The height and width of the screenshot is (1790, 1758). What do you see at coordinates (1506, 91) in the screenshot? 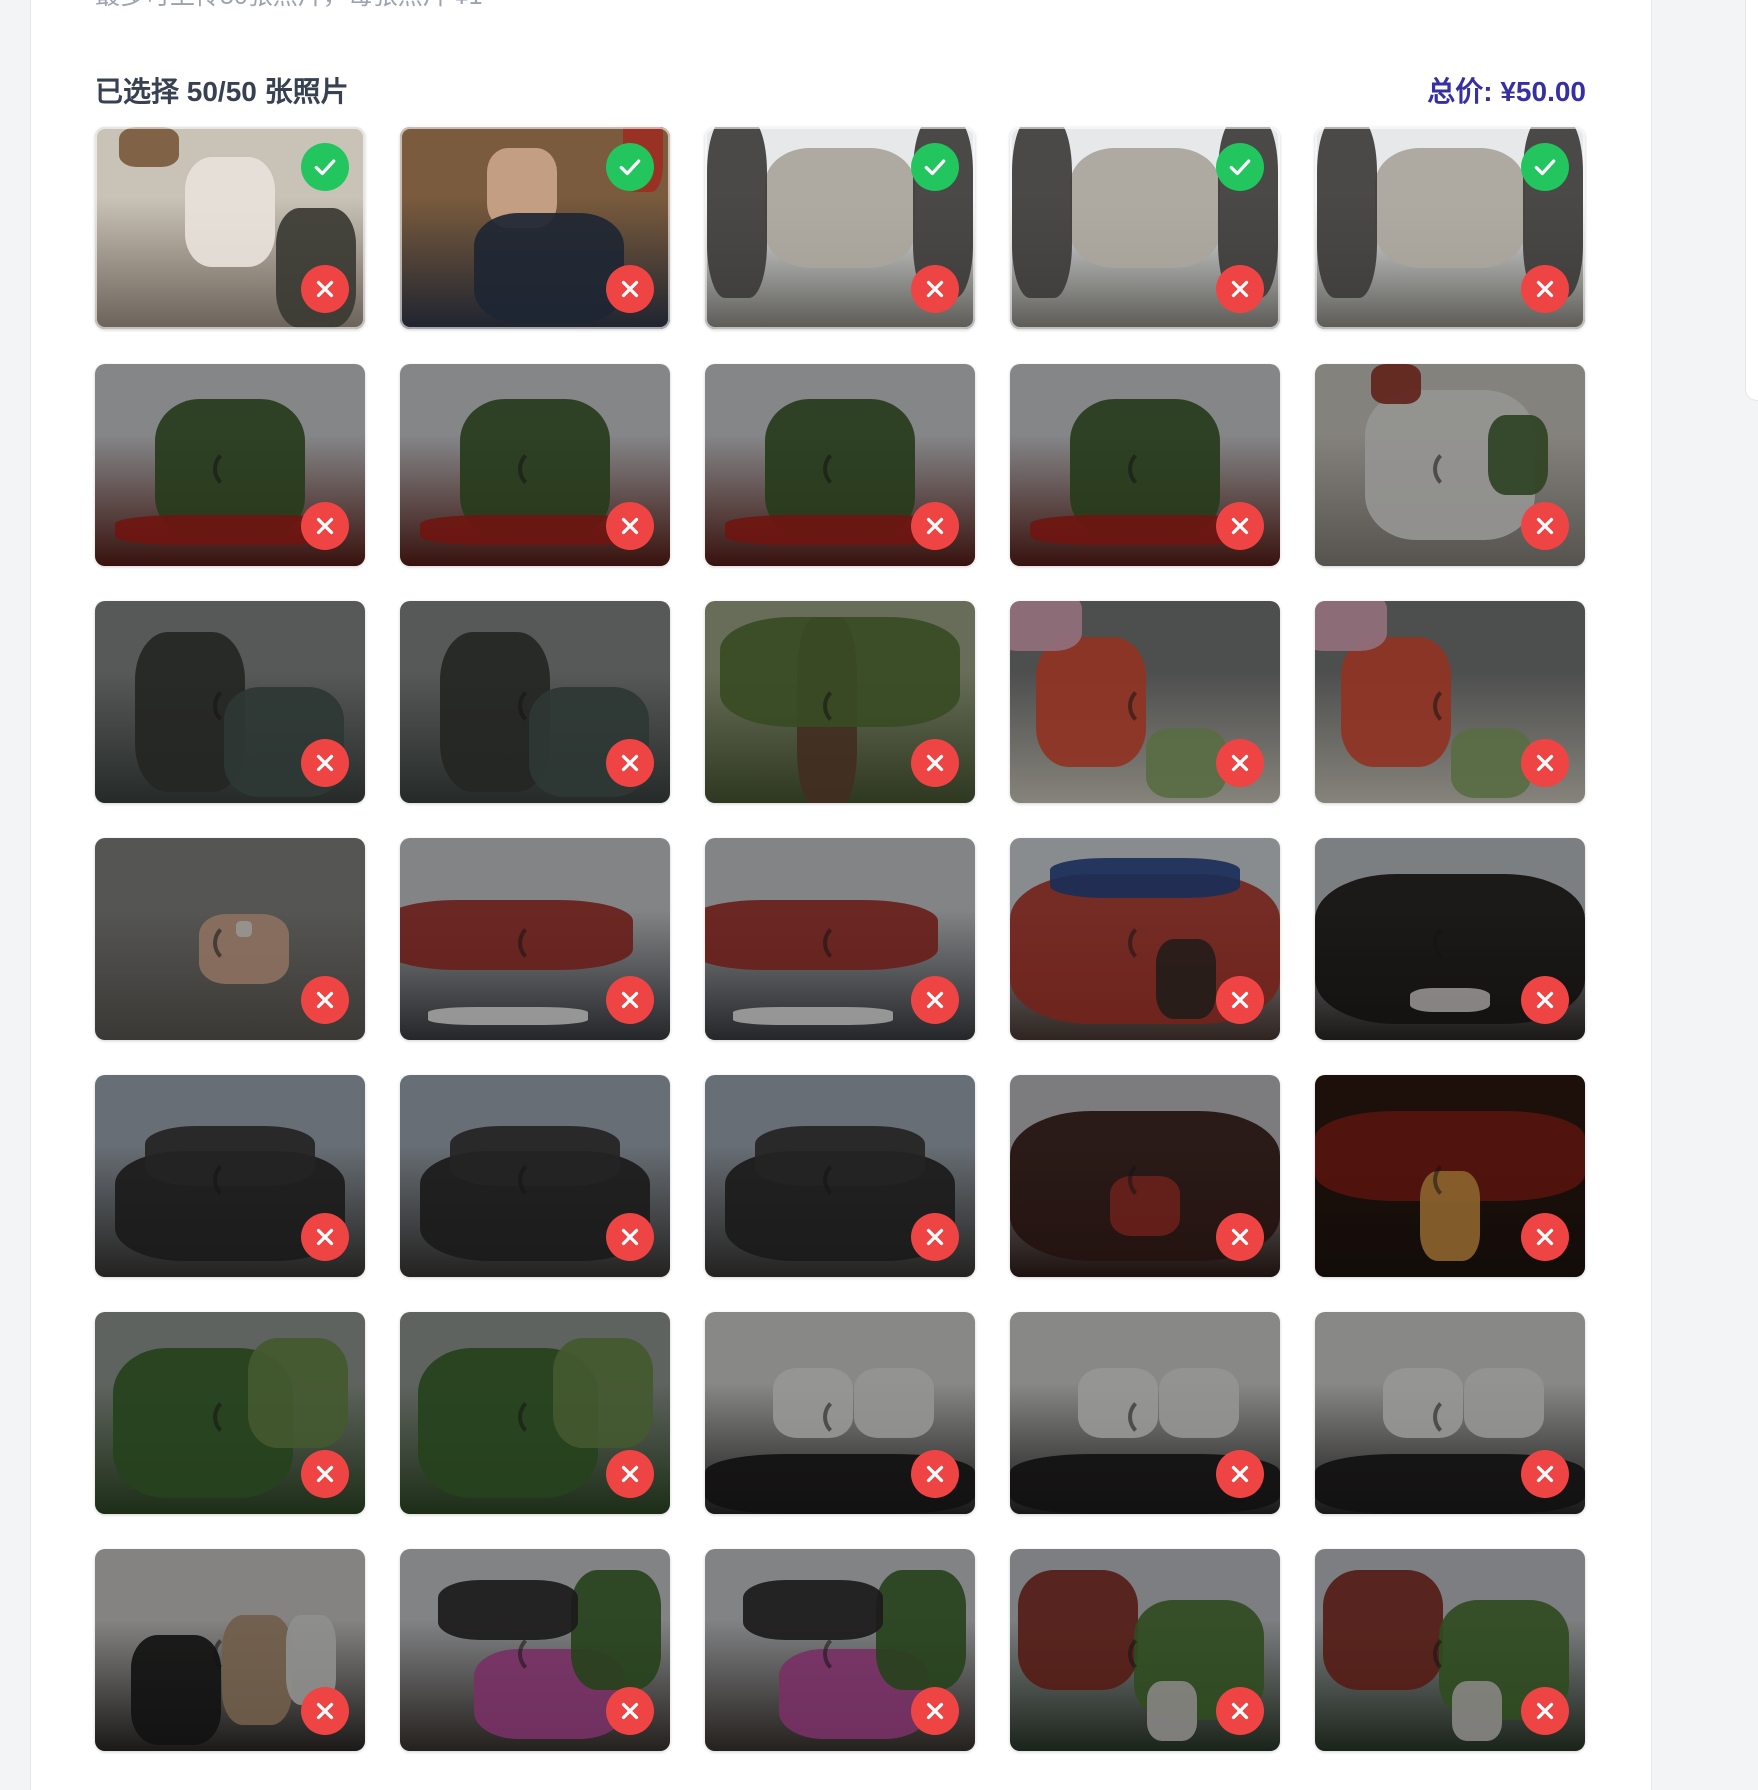
I see `total-price: 总价: ¥50.00` at bounding box center [1506, 91].